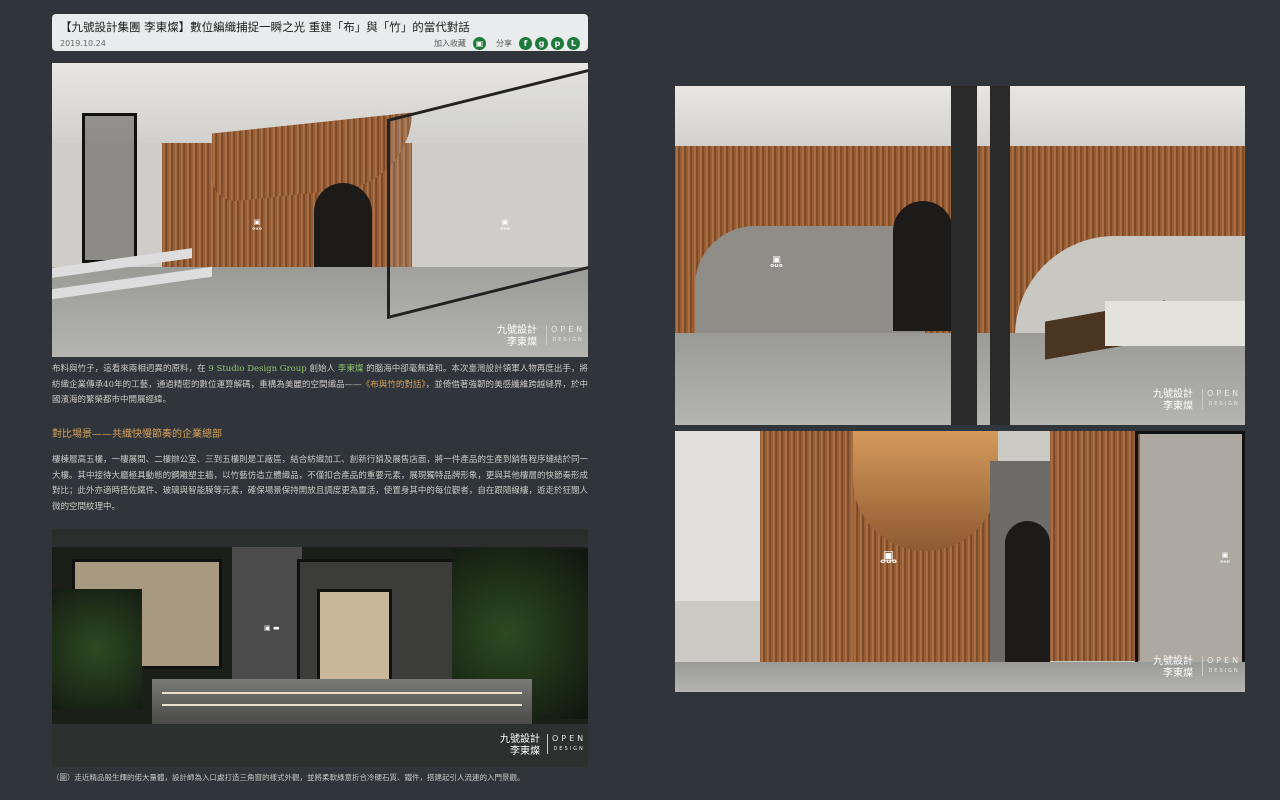 The height and width of the screenshot is (800, 1280). Describe the element at coordinates (137, 434) in the screenshot. I see `section-heading: 對比場景——共織快慢節奏的企業總部` at that location.